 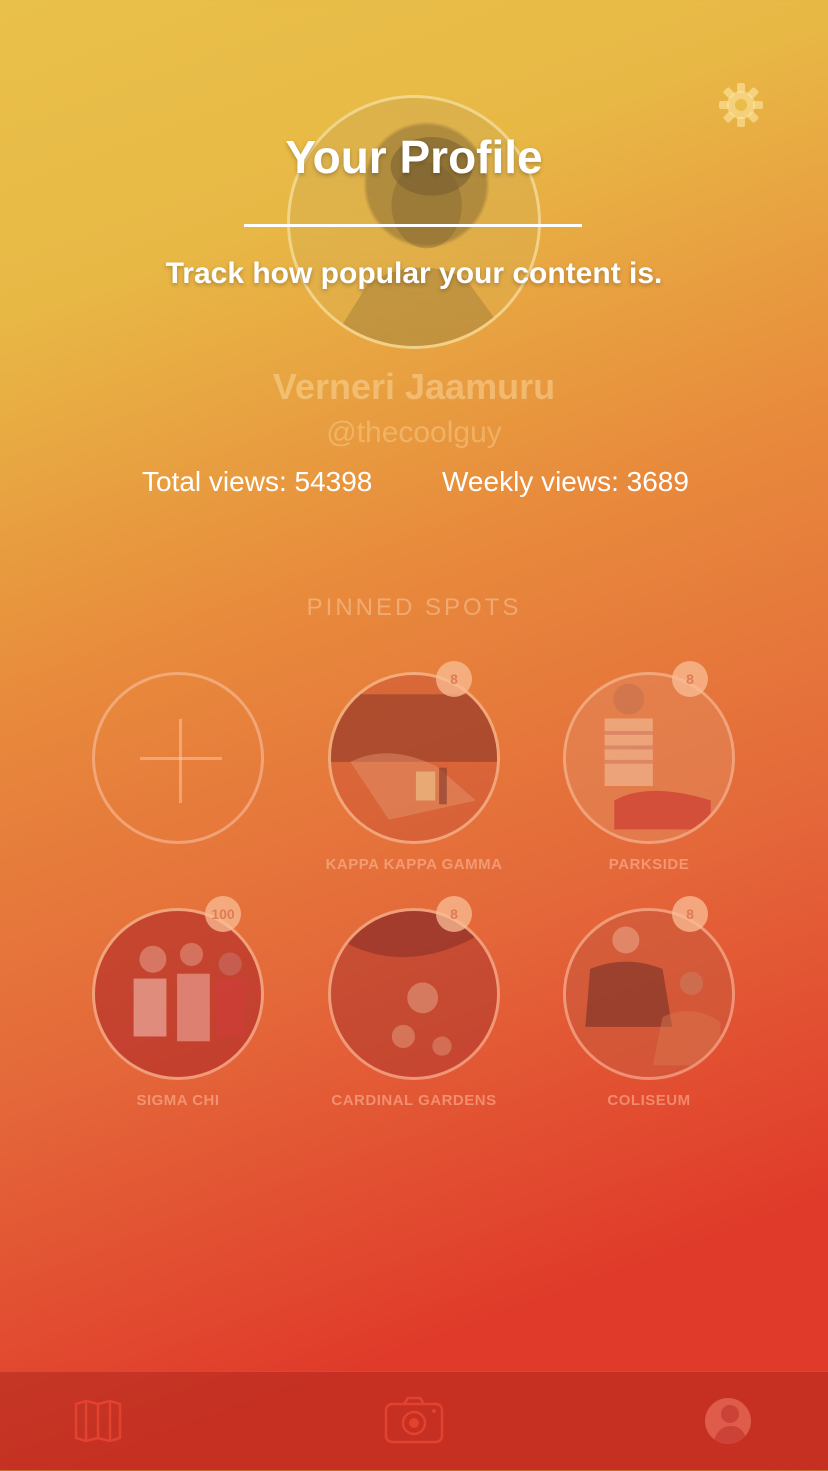 What do you see at coordinates (413, 225) in the screenshot?
I see `title-divider` at bounding box center [413, 225].